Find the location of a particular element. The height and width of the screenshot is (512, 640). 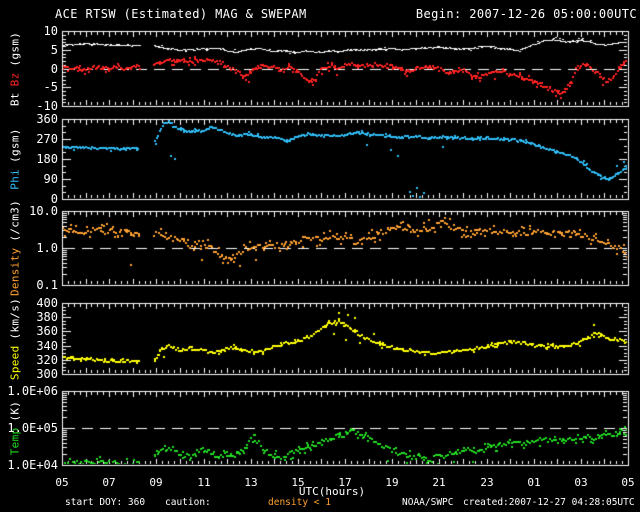

x-tick-label: 01 is located at coordinates (534, 482).